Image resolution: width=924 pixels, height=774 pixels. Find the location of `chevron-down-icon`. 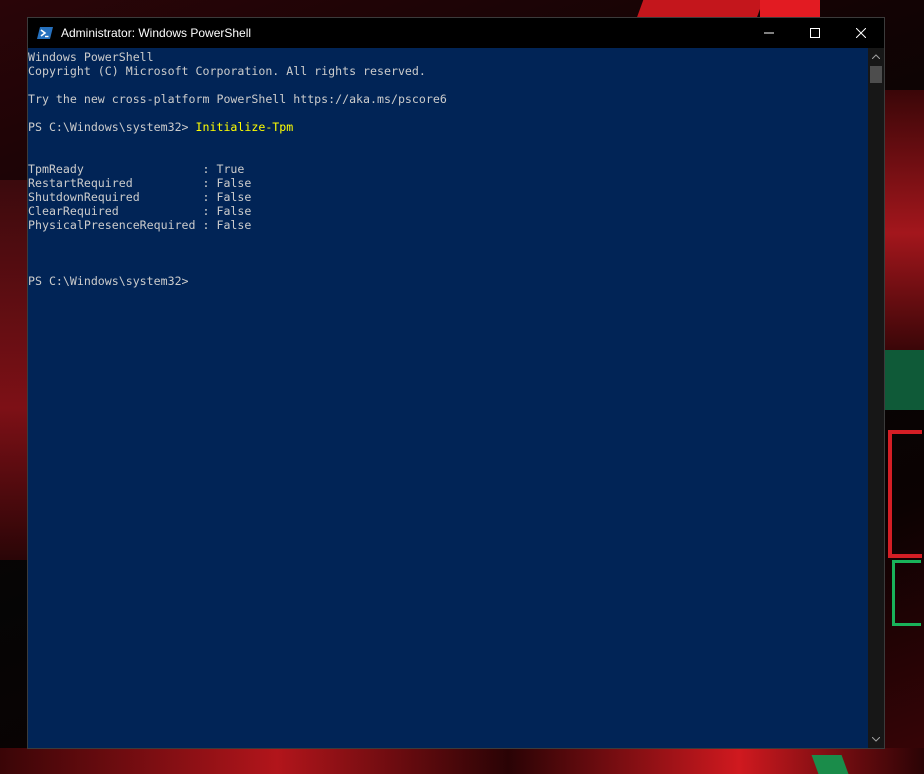

chevron-down-icon is located at coordinates (876, 739).